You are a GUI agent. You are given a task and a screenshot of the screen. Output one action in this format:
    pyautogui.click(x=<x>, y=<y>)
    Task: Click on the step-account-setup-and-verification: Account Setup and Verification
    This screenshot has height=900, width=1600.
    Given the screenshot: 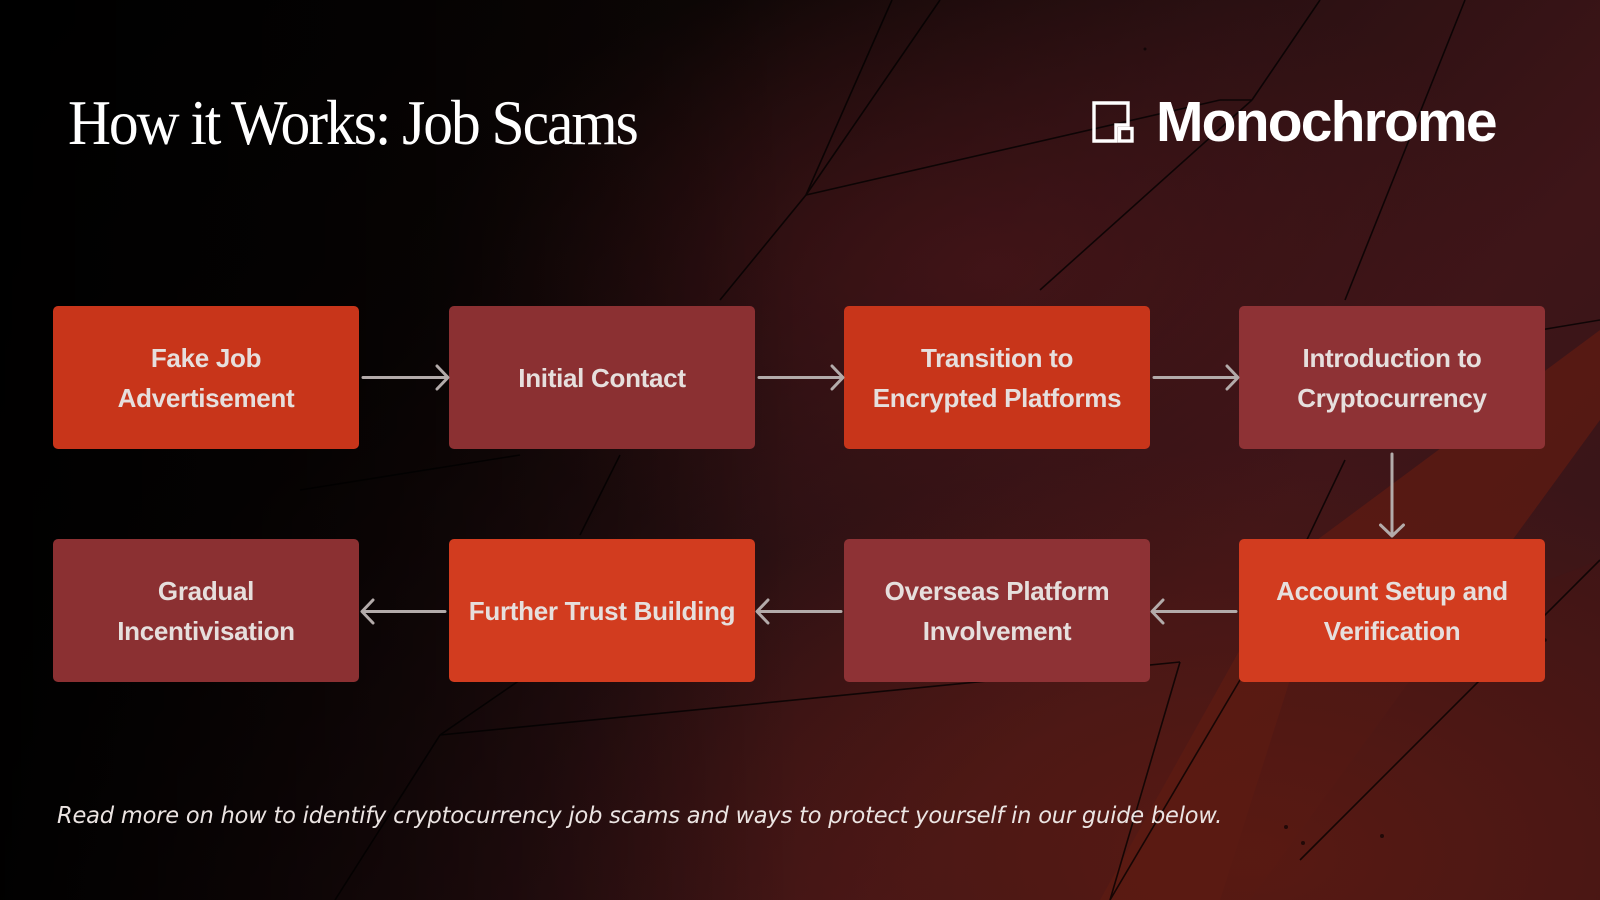 What is the action you would take?
    pyautogui.click(x=1392, y=610)
    